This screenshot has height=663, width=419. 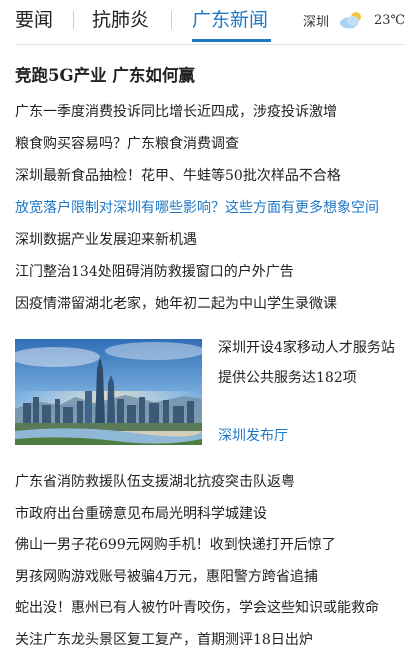 What do you see at coordinates (212, 641) in the screenshot?
I see `news-item: 关注广东龙头景区复工复产，首期测评18日出炉` at bounding box center [212, 641].